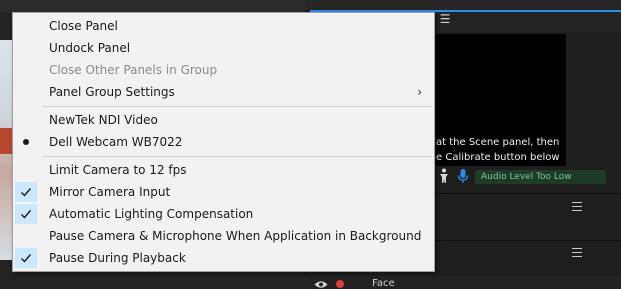 The image size is (621, 289). I want to click on menu-item-automatic-lighting: Automatic Lighting Compensation, so click(223, 214).